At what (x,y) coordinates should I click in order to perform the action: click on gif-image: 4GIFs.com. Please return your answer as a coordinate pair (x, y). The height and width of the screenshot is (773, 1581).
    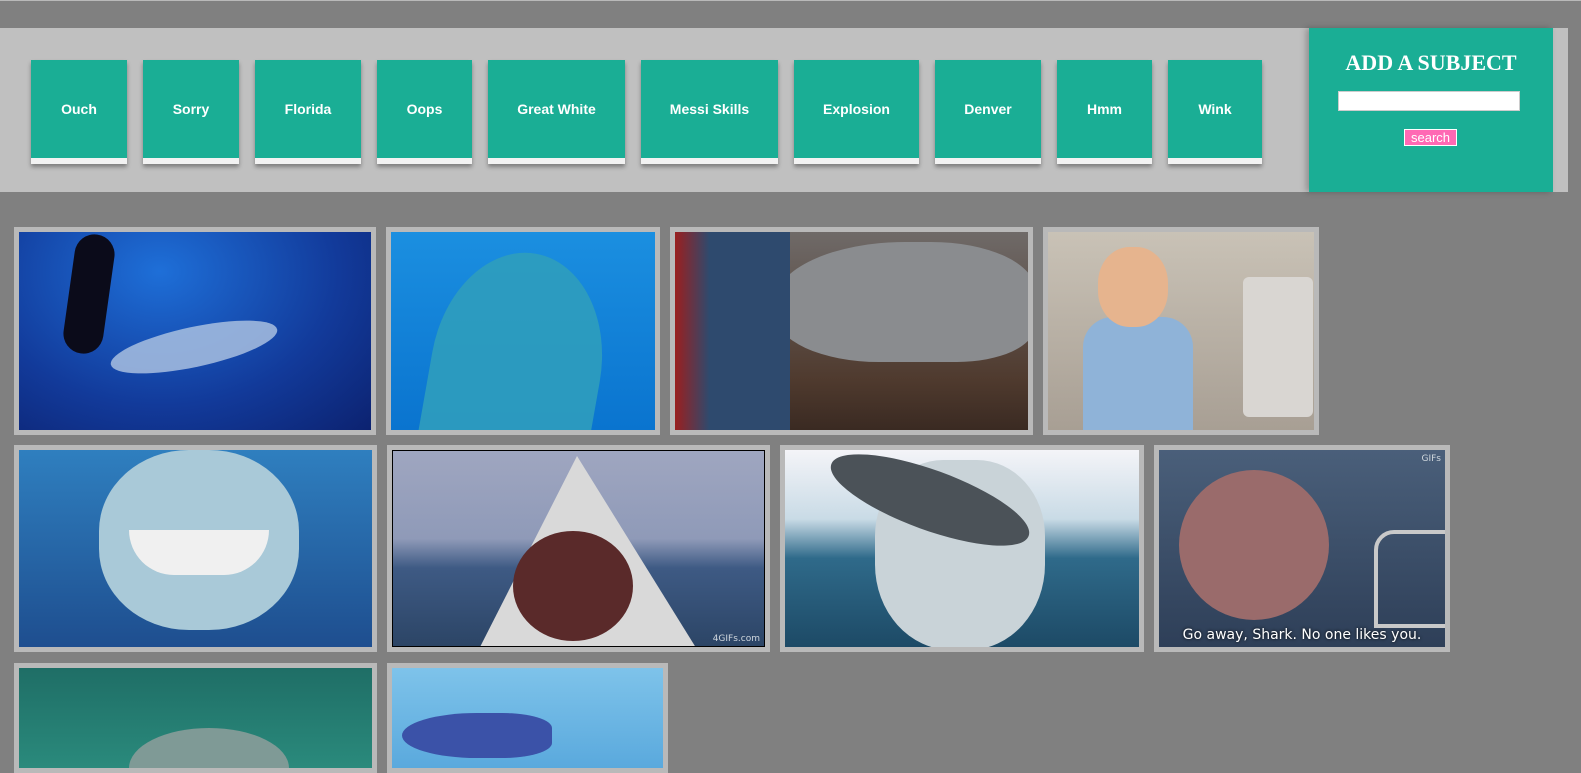
    Looking at the image, I should click on (578, 548).